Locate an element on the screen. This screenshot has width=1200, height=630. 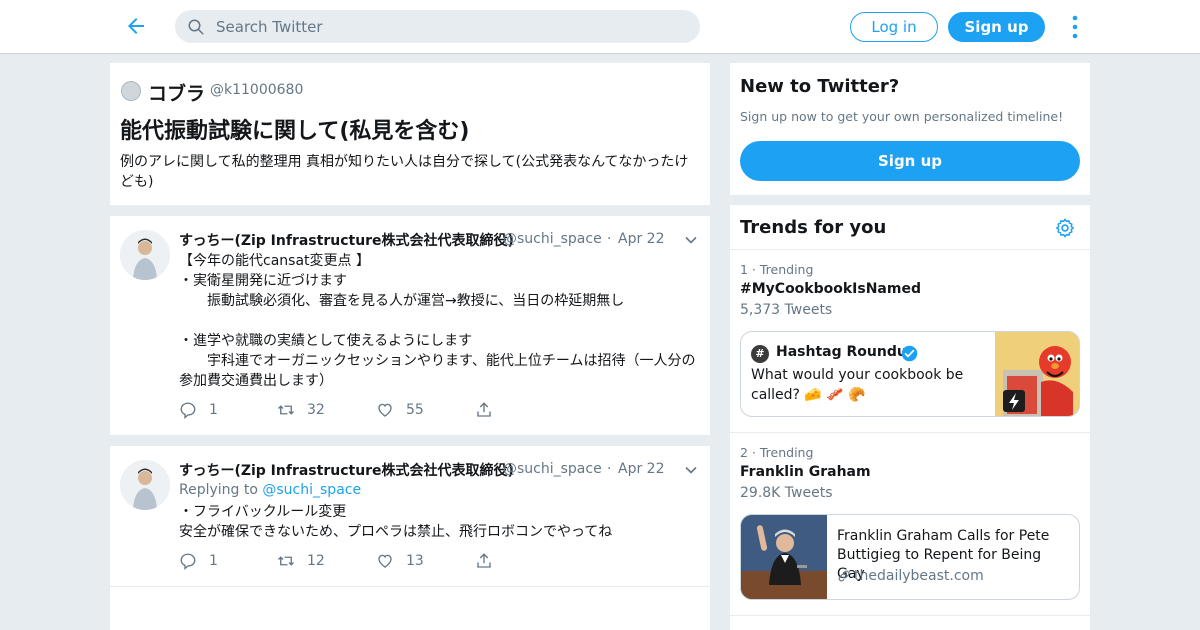
tweet-actions: 1 12 13 is located at coordinates (344, 561).